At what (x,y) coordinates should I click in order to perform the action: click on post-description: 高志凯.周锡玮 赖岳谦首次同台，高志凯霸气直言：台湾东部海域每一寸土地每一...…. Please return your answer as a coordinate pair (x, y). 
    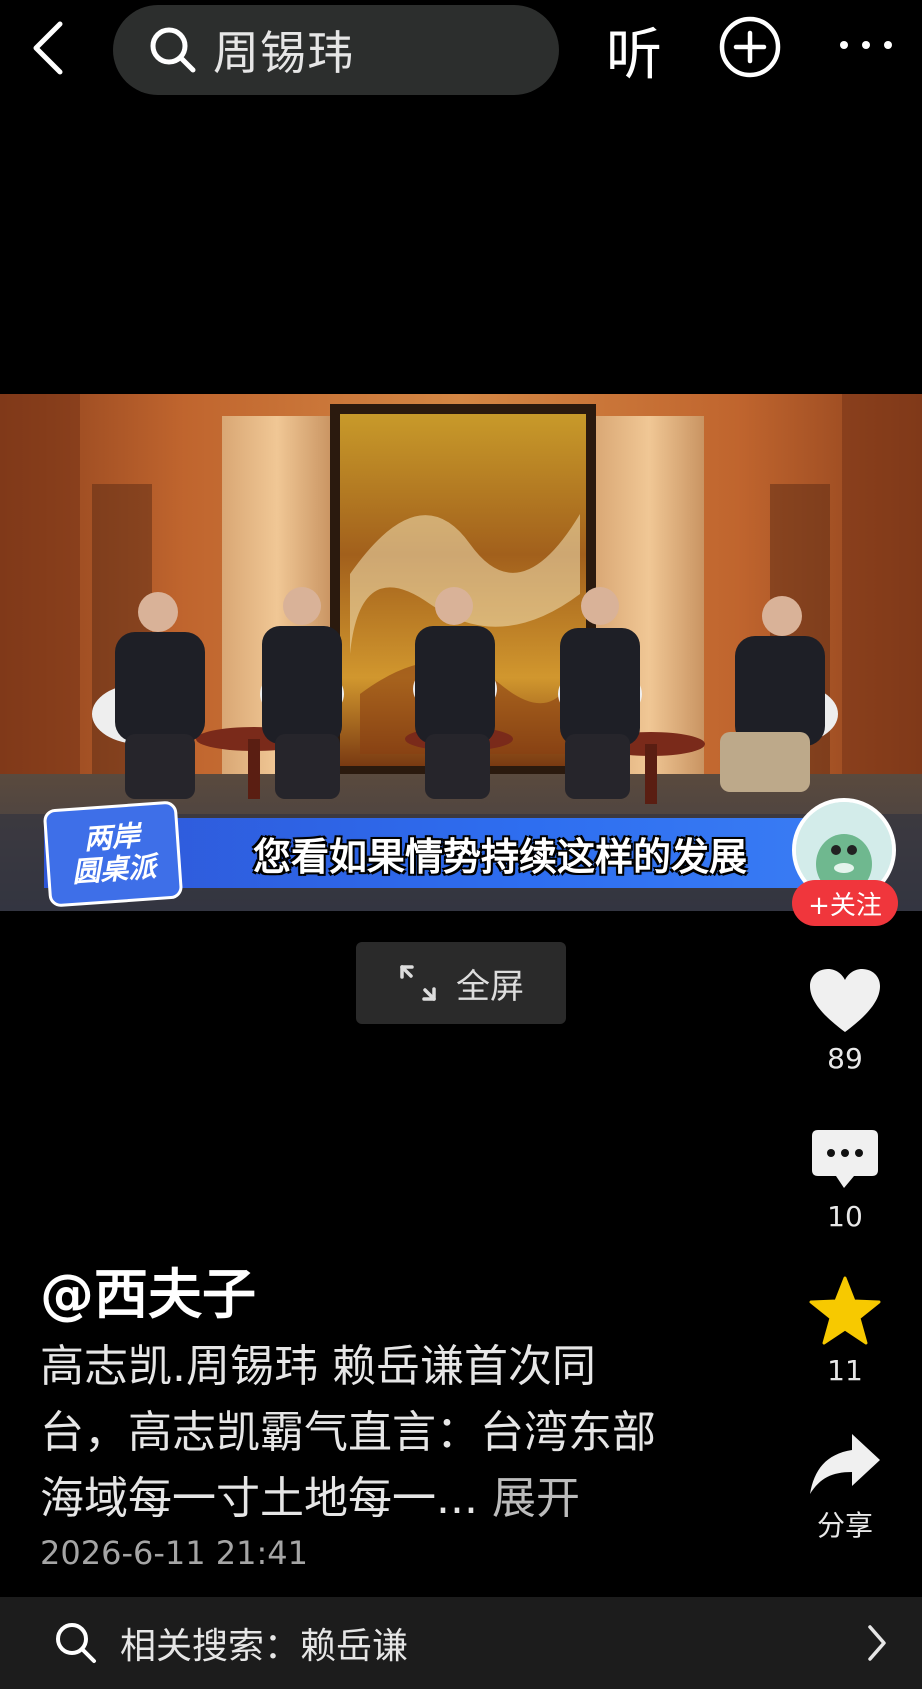
    Looking at the image, I should click on (360, 1433).